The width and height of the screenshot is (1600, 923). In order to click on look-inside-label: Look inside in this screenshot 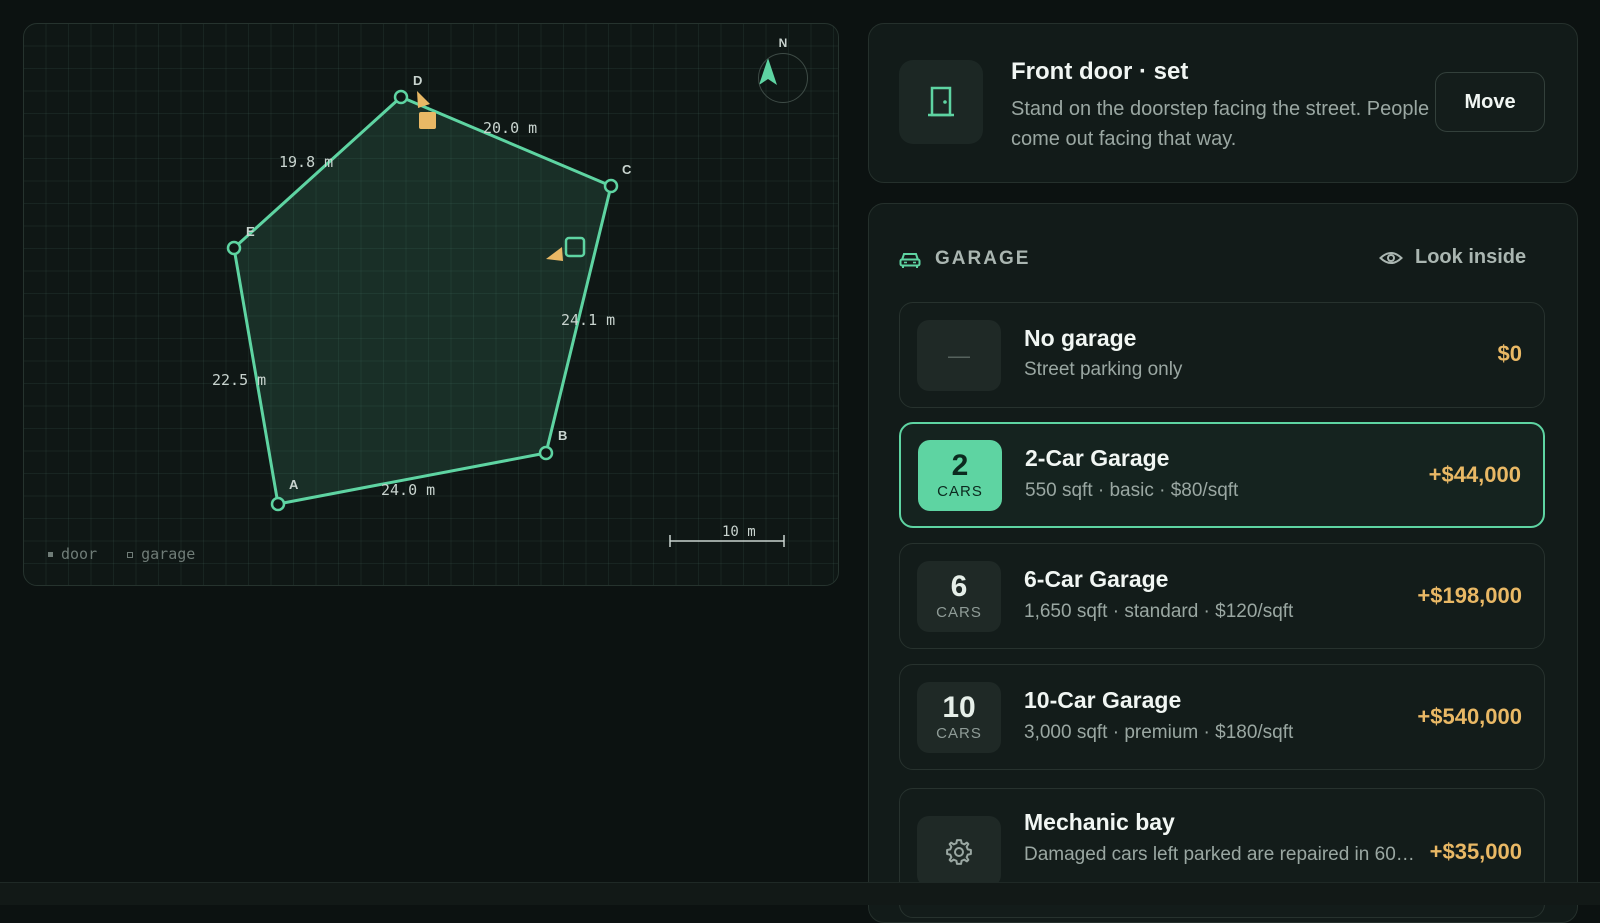, I will do `click(1471, 257)`.